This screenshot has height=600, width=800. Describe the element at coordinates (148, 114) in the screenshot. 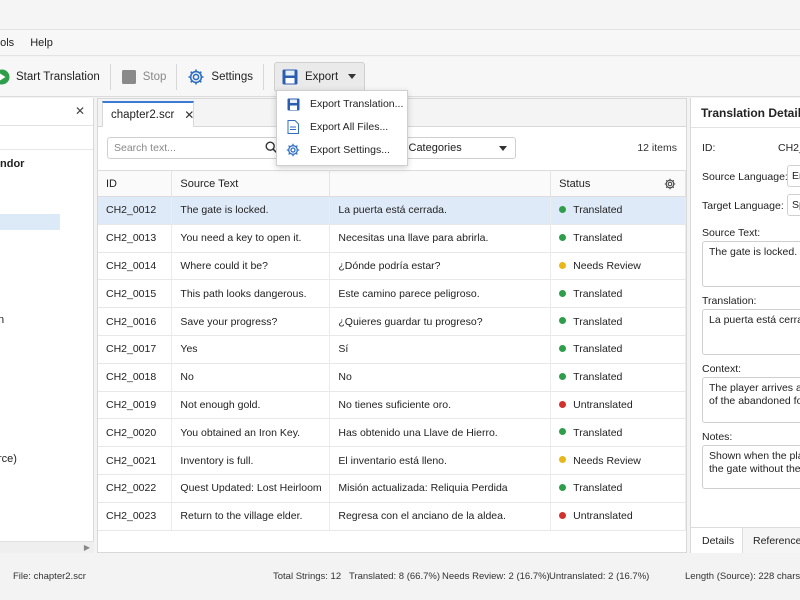

I see `tab-chapter2: chapter2.scr ✕` at that location.